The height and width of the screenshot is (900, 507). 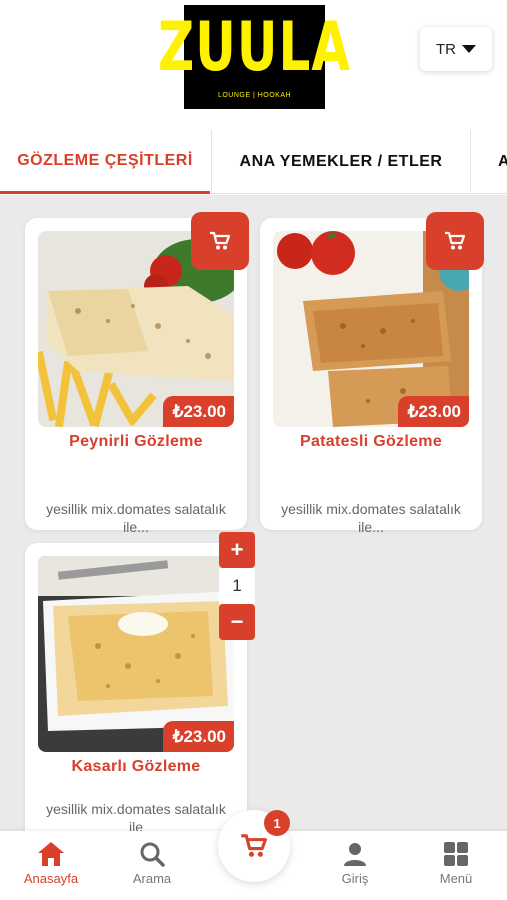 What do you see at coordinates (355, 878) in the screenshot?
I see `nav-label: Giriş` at bounding box center [355, 878].